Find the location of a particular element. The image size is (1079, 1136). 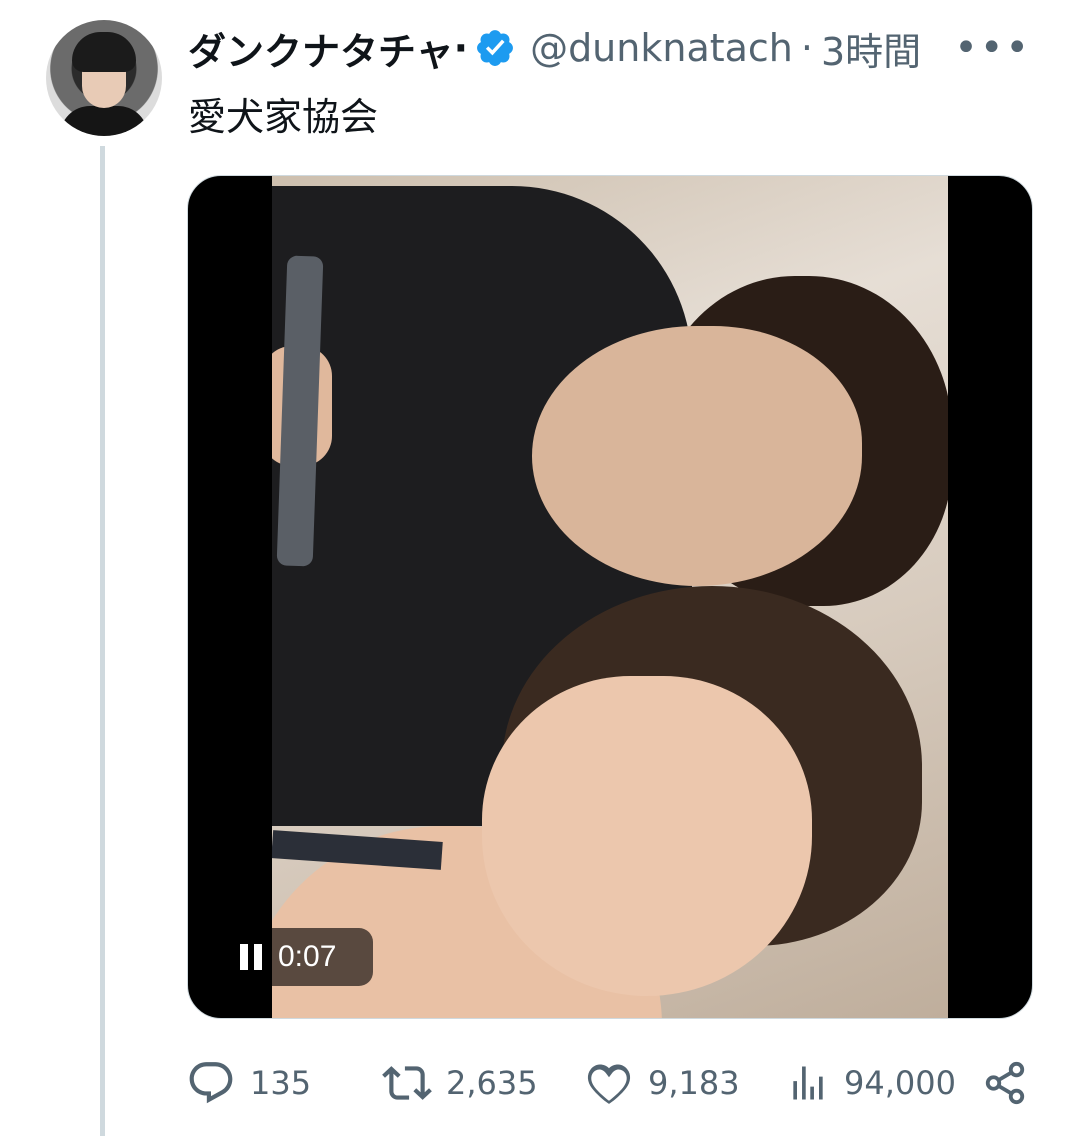

tweet-timestamp: 3時間 is located at coordinates (871, 48).